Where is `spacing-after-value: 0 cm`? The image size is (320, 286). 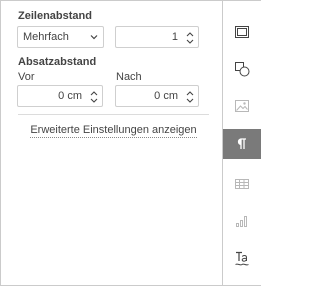
spacing-after-value: 0 cm is located at coordinates (166, 96).